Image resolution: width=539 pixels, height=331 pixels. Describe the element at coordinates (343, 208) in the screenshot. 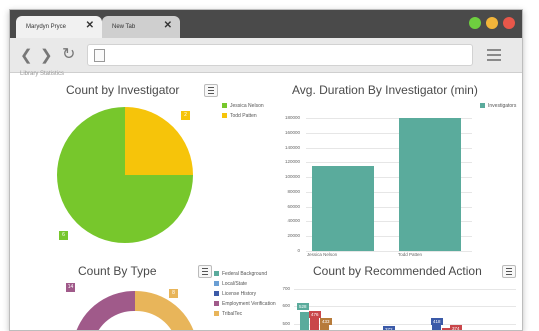

I see `bar-jessica-nelson` at that location.